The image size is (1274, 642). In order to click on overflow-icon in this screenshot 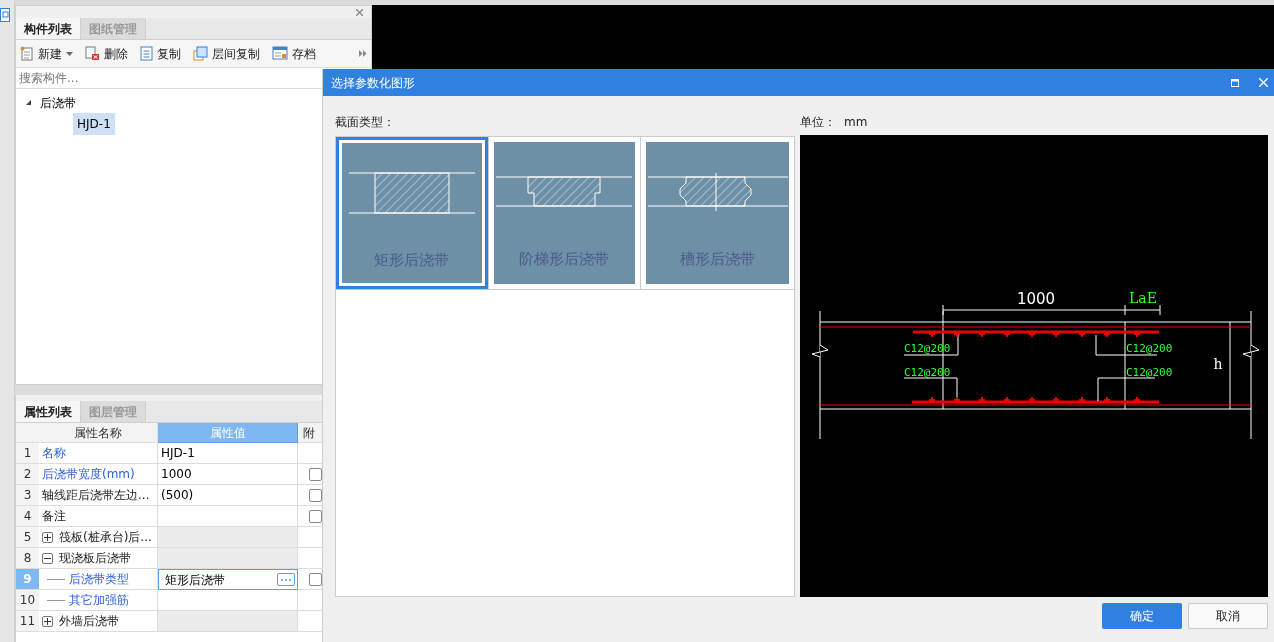, I will do `click(363, 53)`.